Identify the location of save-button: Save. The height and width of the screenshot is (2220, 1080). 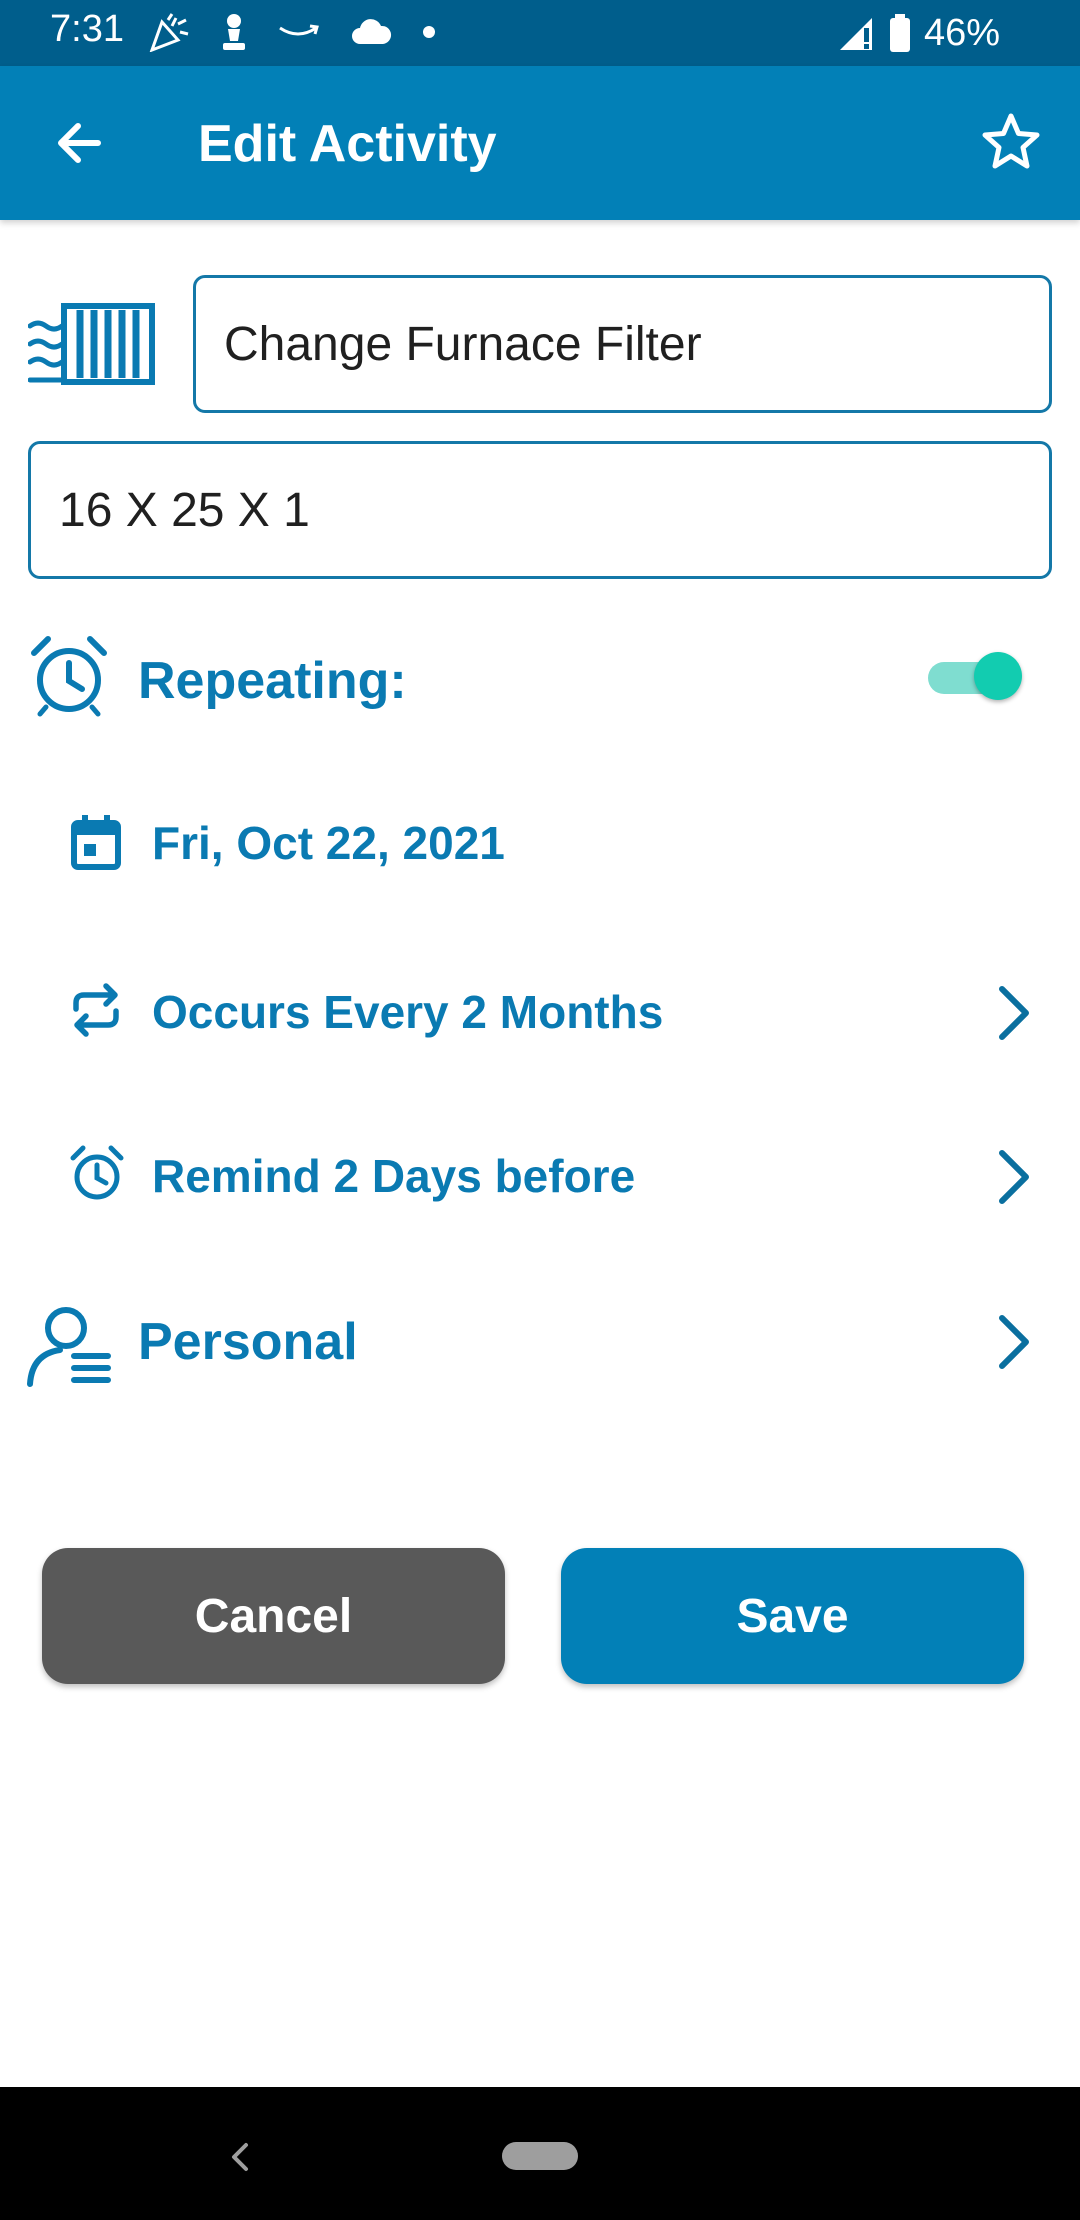
(792, 1616).